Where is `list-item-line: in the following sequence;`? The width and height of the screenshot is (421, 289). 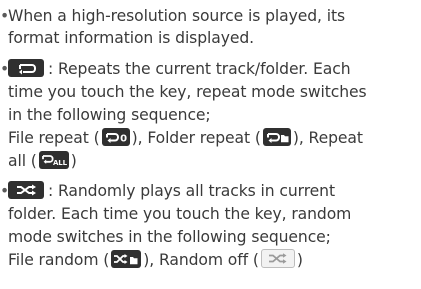 list-item-line: in the following sequence; is located at coordinates (109, 115).